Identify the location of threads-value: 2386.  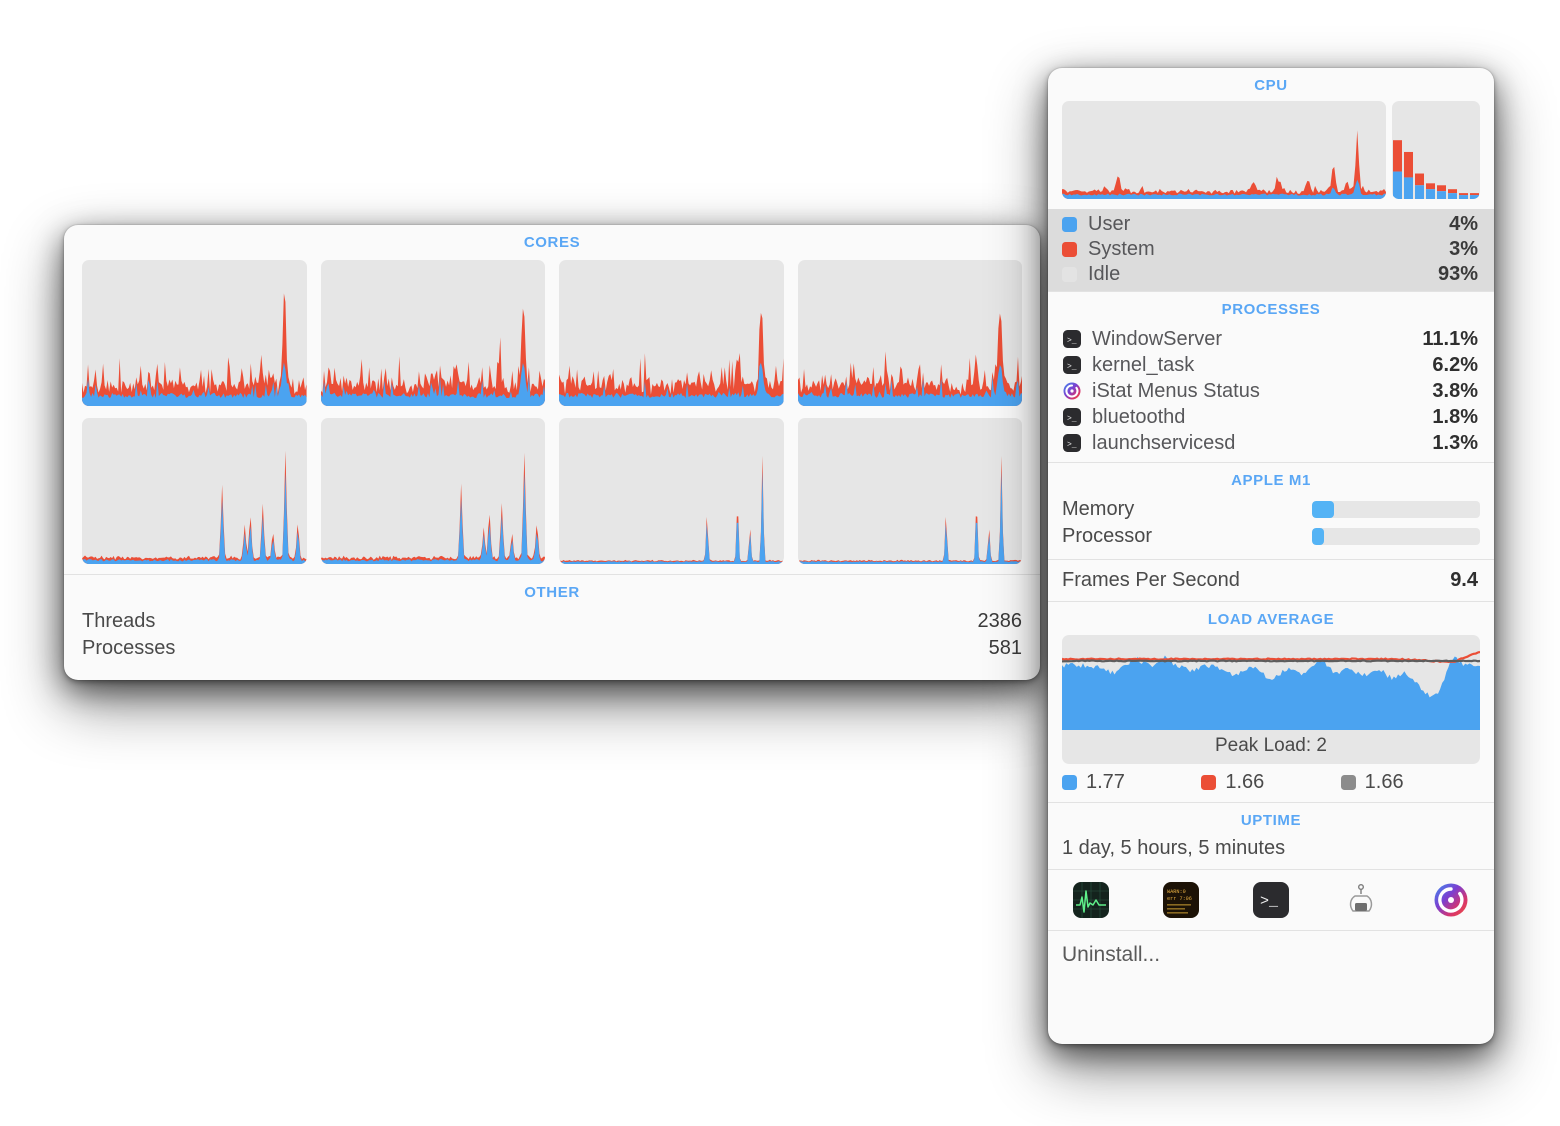
(1000, 621).